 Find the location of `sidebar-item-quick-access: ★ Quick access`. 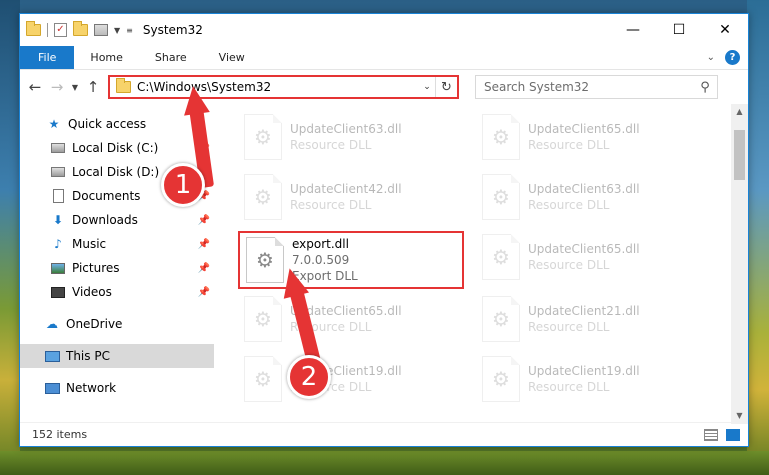

sidebar-item-quick-access: ★ Quick access is located at coordinates (117, 124).